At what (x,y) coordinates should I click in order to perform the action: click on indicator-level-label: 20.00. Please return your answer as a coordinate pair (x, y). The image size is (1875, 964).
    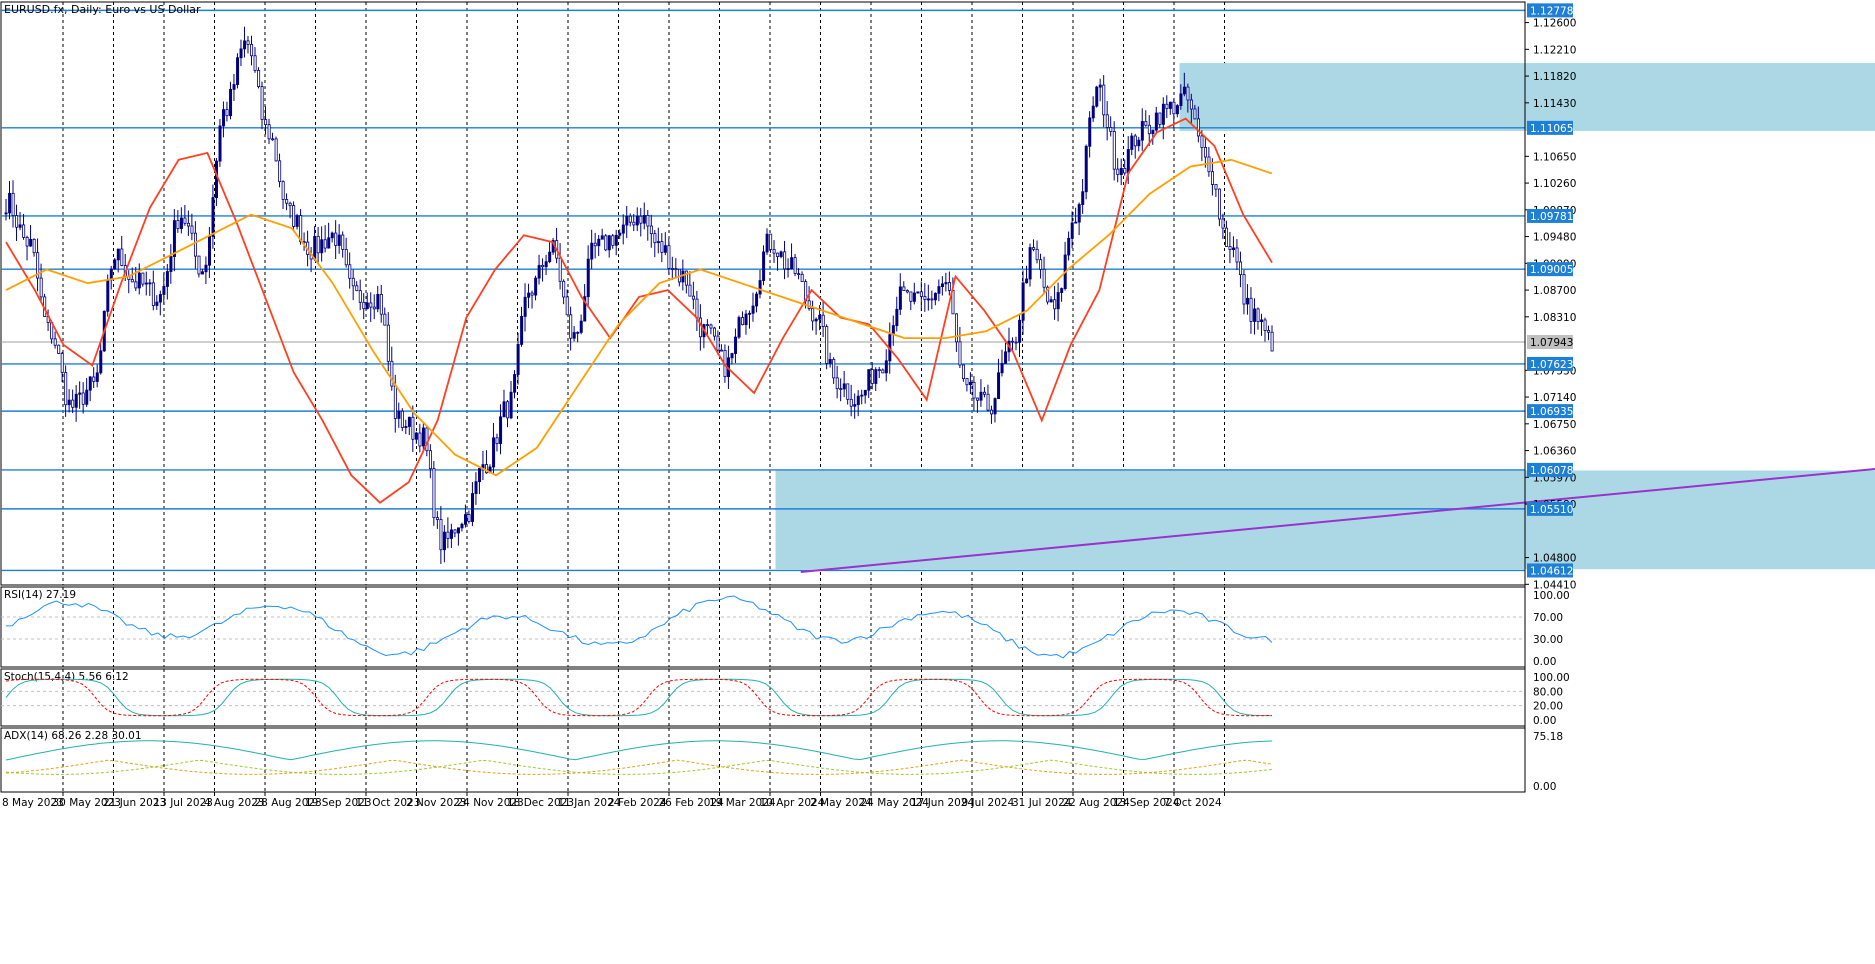
    Looking at the image, I should click on (1548, 707).